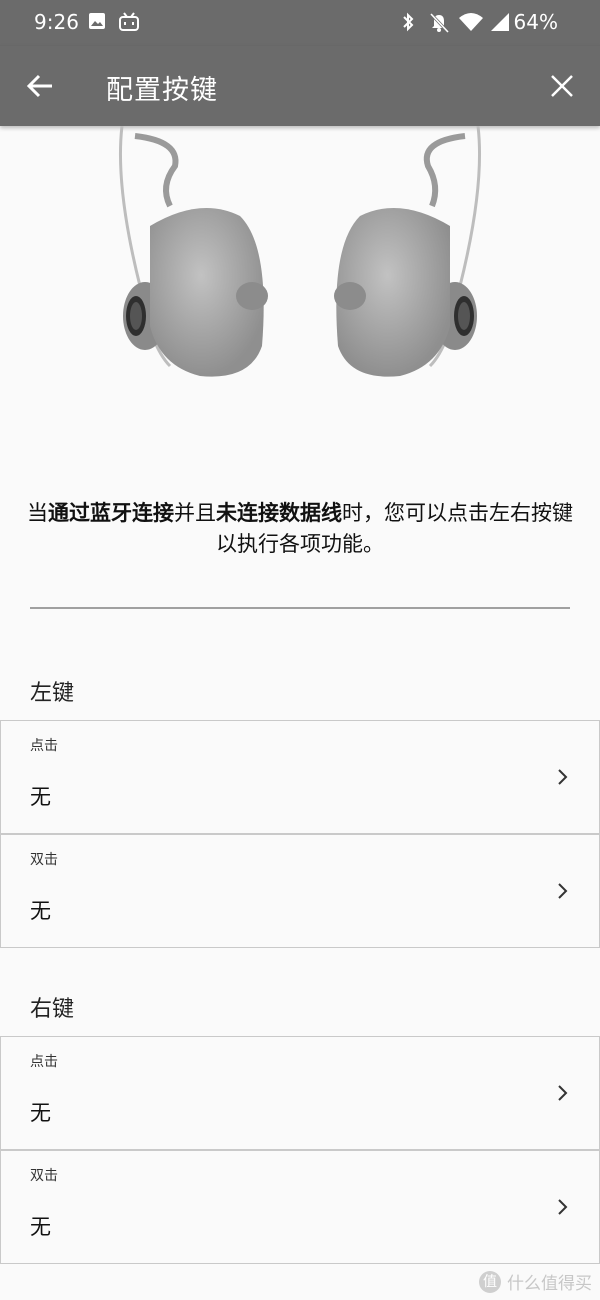  Describe the element at coordinates (97, 21) in the screenshot. I see `image-icon` at that location.